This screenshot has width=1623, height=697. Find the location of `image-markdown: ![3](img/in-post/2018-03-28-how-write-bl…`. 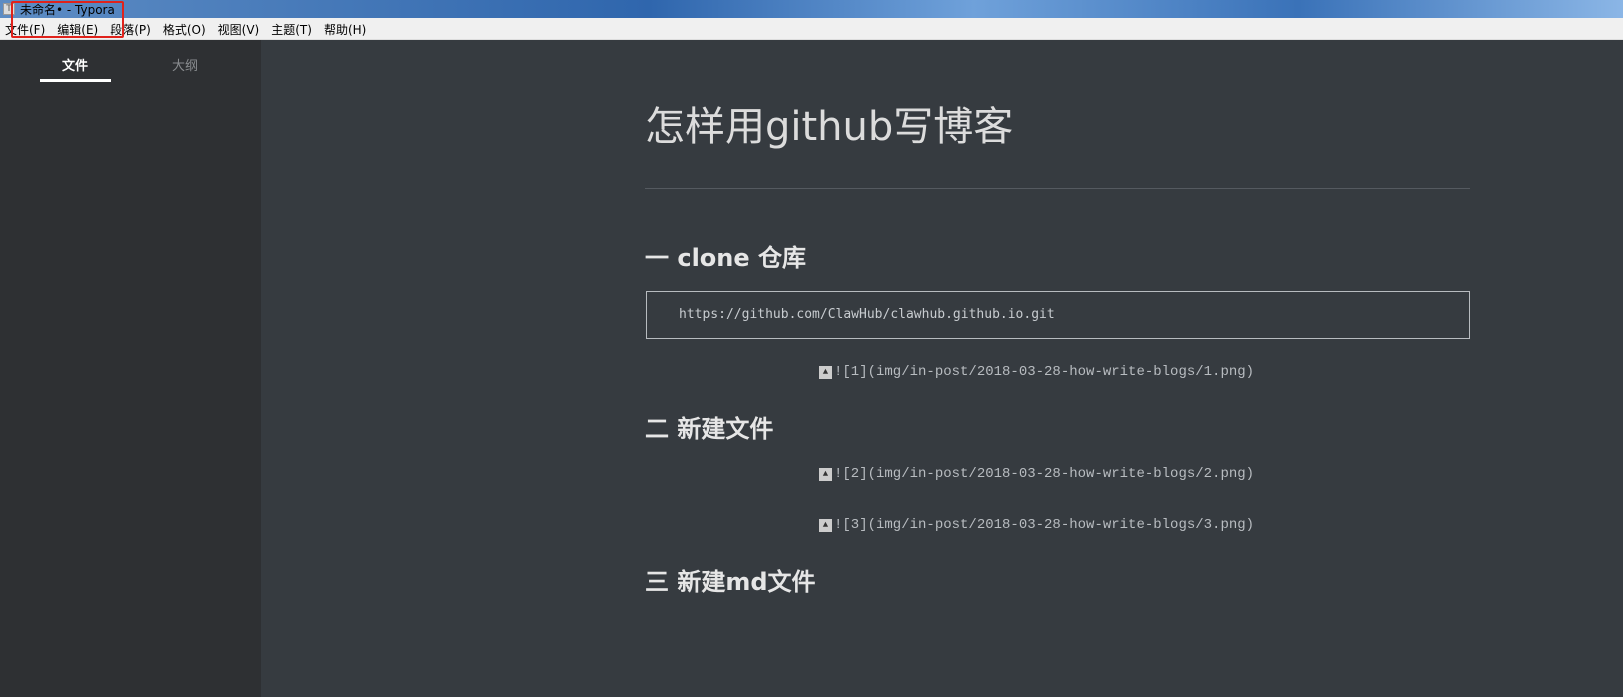

image-markdown: ![3](img/in-post/2018-03-28-how-write-bl… is located at coordinates (1044, 525).